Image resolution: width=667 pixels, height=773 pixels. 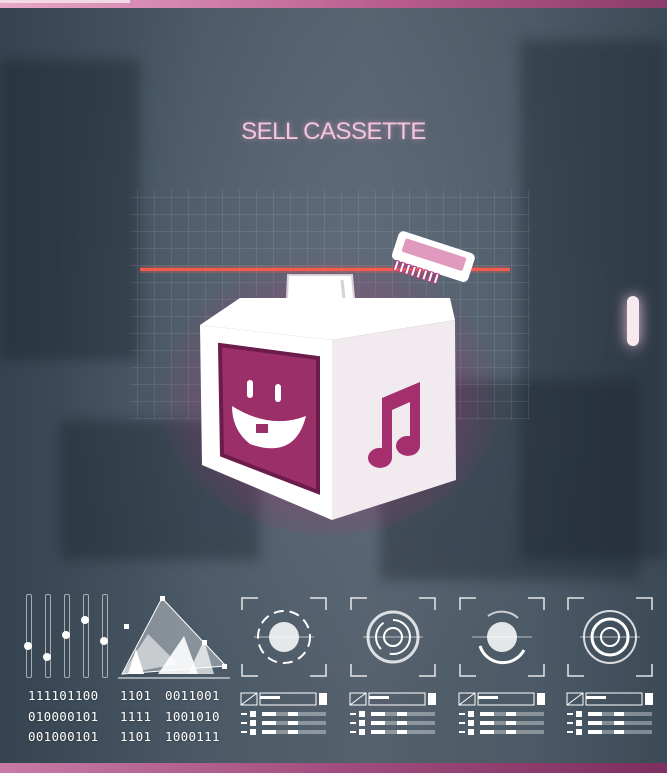 I want to click on binary-readout-1: 111101100 010000101 001000101, so click(x=63, y=716).